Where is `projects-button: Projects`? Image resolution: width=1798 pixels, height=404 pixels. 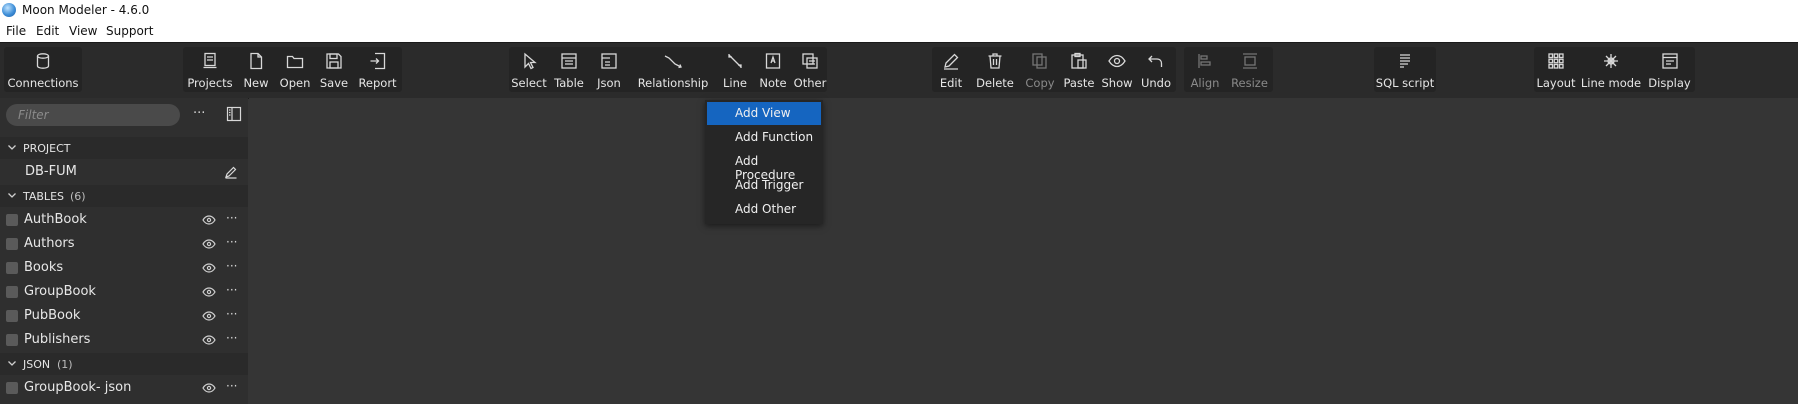 projects-button: Projects is located at coordinates (210, 69).